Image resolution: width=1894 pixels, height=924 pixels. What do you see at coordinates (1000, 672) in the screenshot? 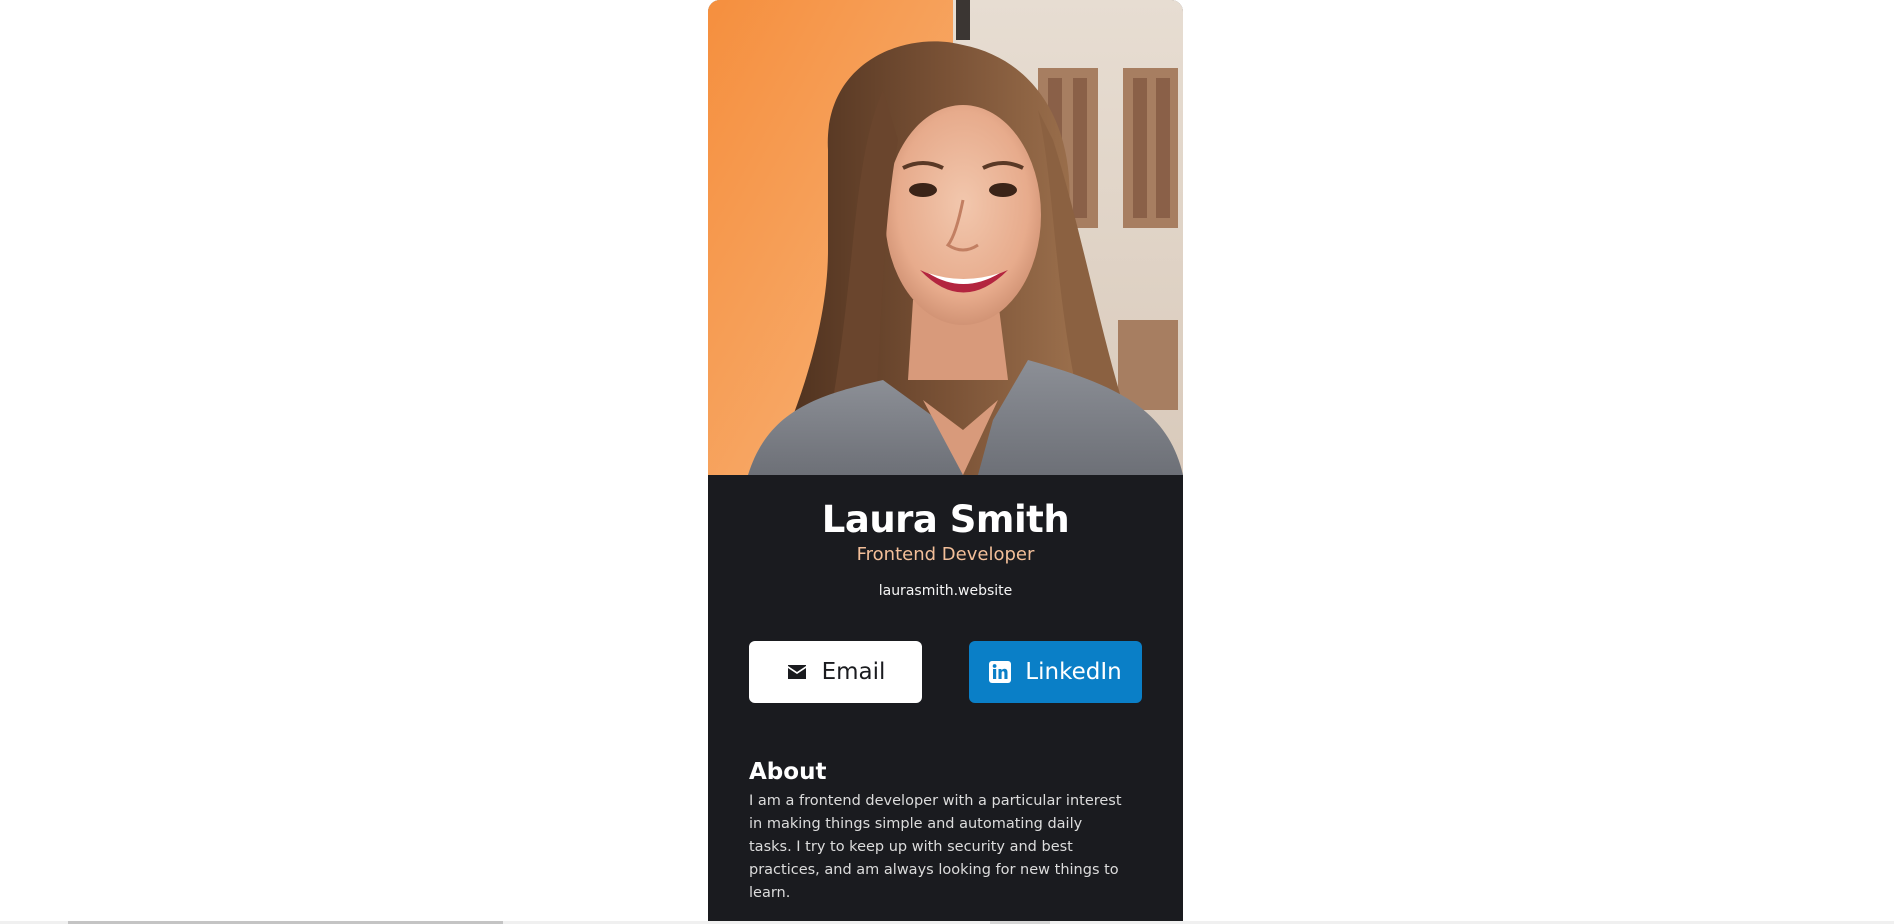
I see `linkedin-icon` at bounding box center [1000, 672].